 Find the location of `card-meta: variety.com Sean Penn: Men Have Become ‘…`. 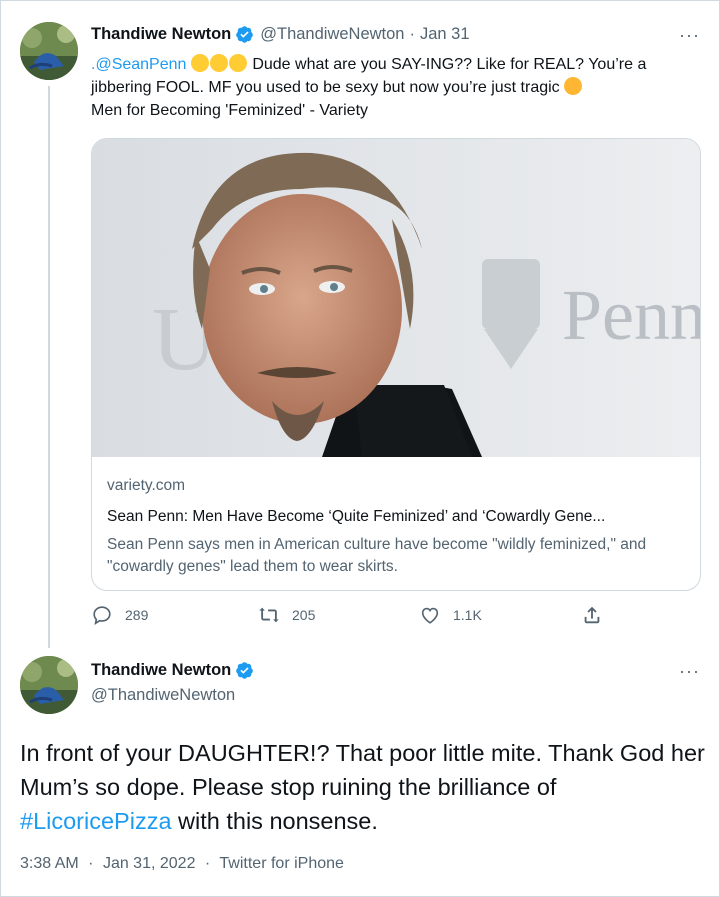

card-meta: variety.com Sean Penn: Men Have Become ‘… is located at coordinates (397, 526).